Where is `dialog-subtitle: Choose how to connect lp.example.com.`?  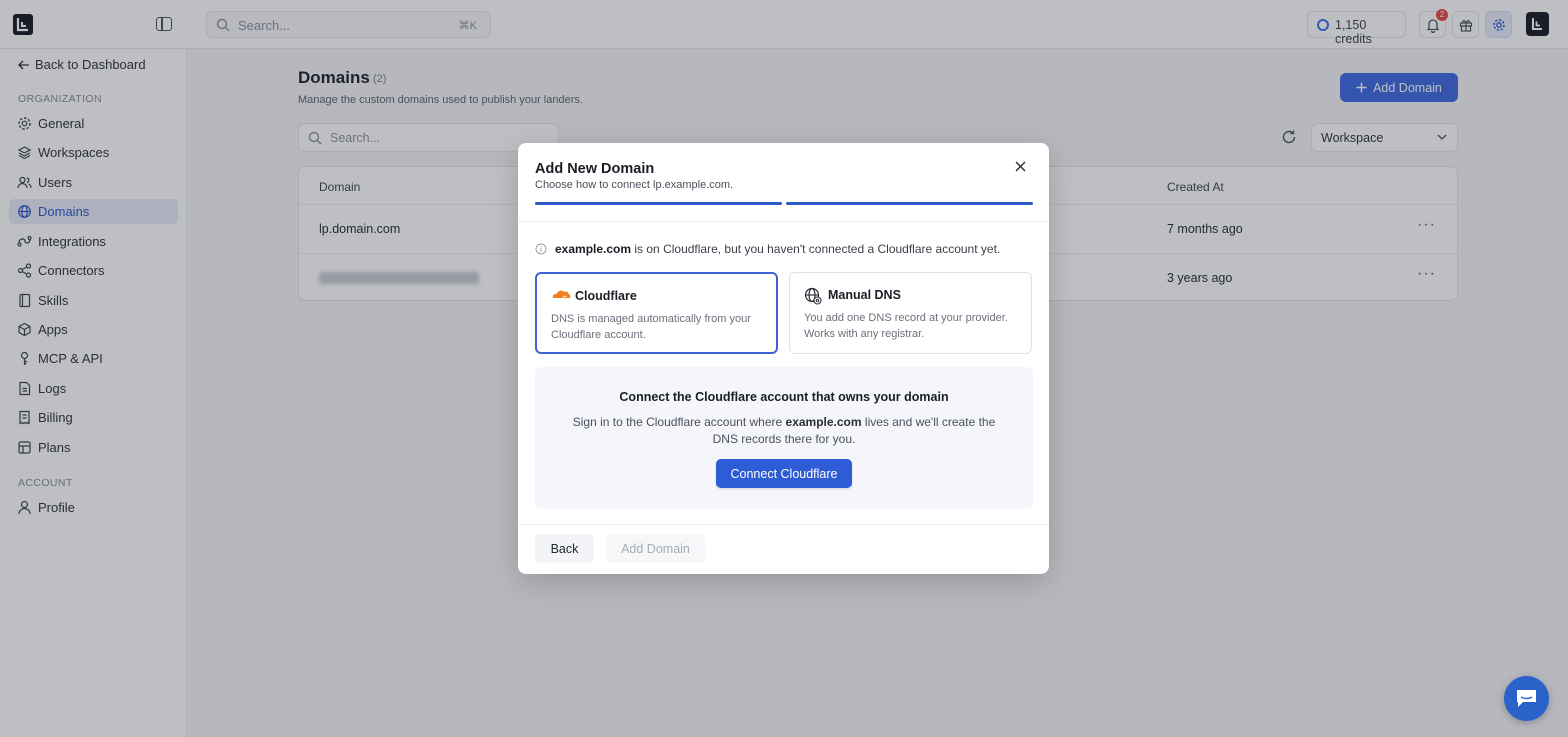
dialog-subtitle: Choose how to connect lp.example.com. is located at coordinates (634, 185).